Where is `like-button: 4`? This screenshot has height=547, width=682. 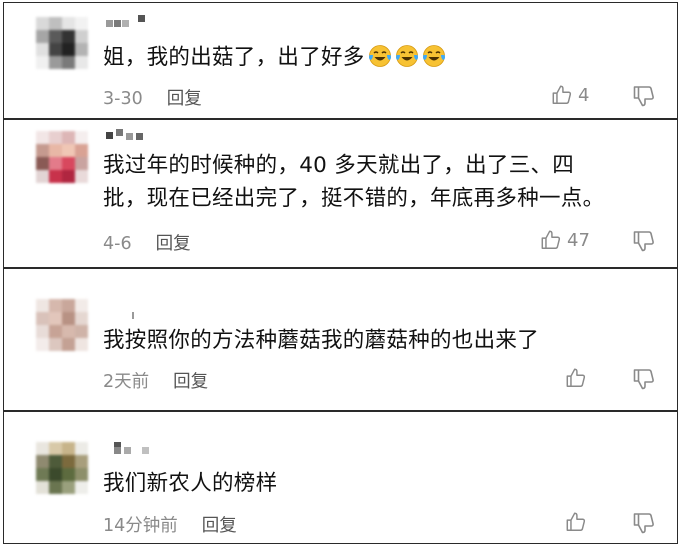 like-button: 4 is located at coordinates (570, 95).